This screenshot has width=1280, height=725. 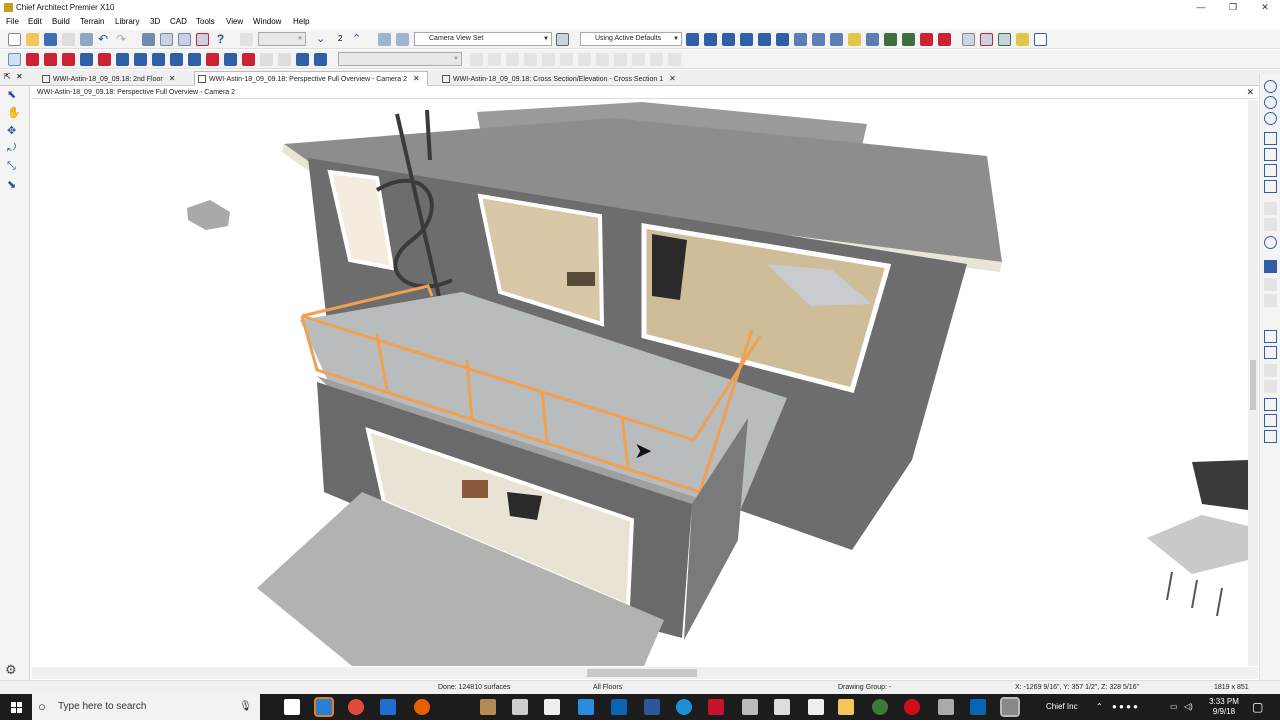 What do you see at coordinates (750, 707) in the screenshot?
I see `pen-app-icon` at bounding box center [750, 707].